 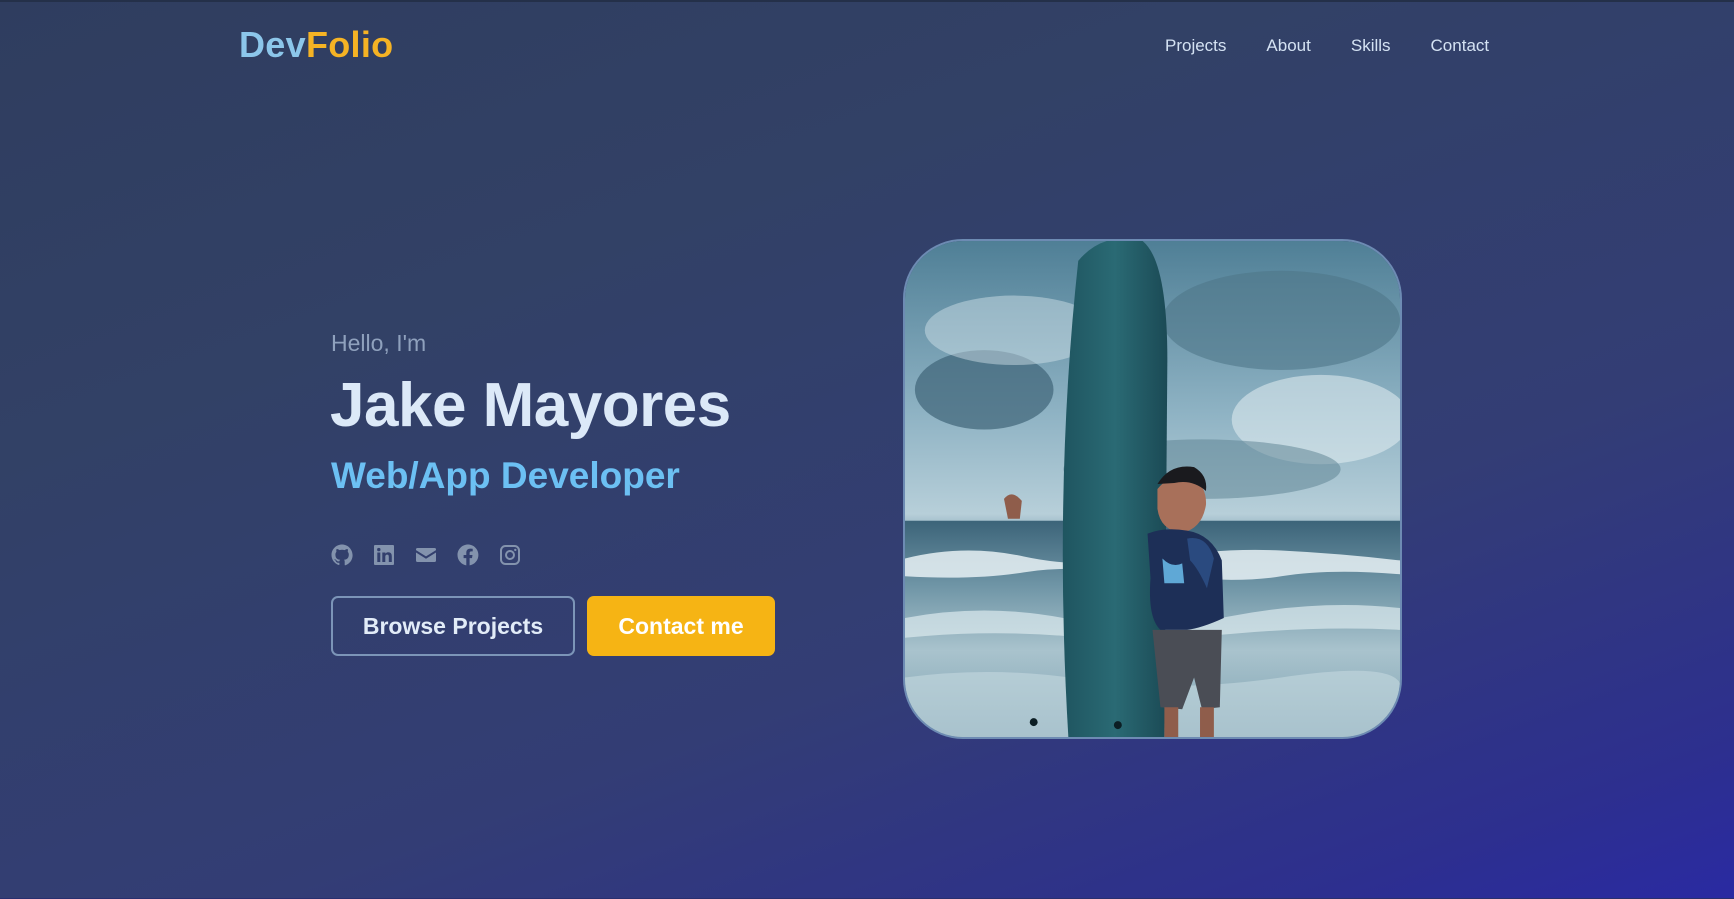 I want to click on hero-name: Jake Mayores, so click(x=530, y=405).